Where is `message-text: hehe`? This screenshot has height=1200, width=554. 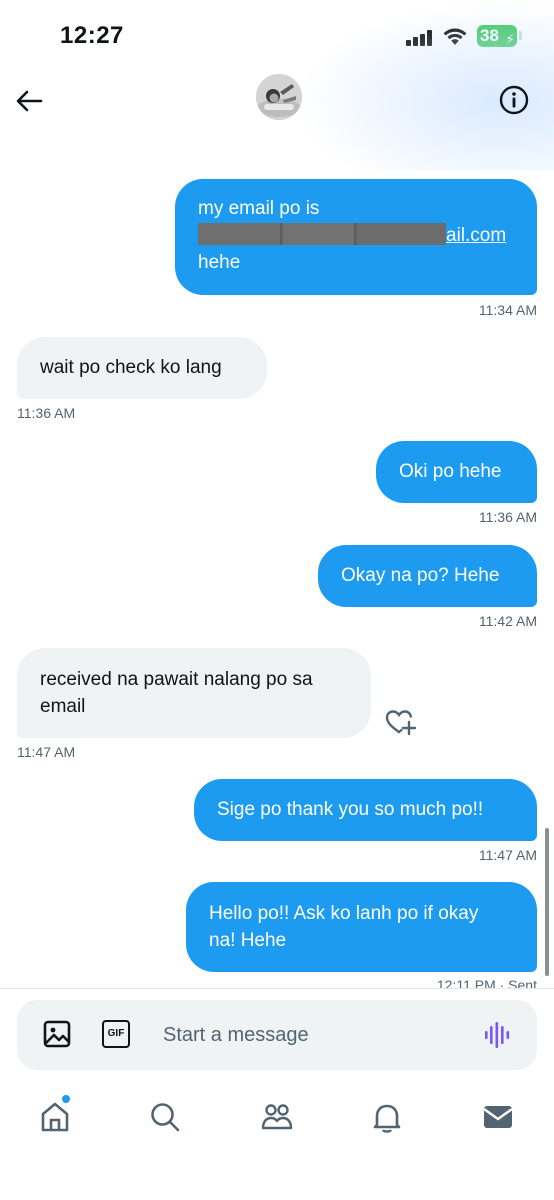
message-text: hehe is located at coordinates (219, 262).